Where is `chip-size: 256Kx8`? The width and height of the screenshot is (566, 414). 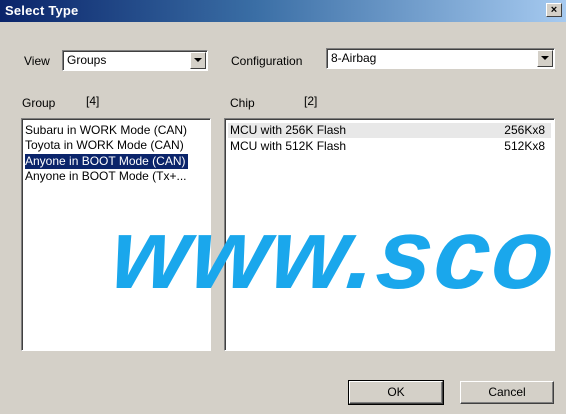
chip-size: 256Kx8 is located at coordinates (524, 130).